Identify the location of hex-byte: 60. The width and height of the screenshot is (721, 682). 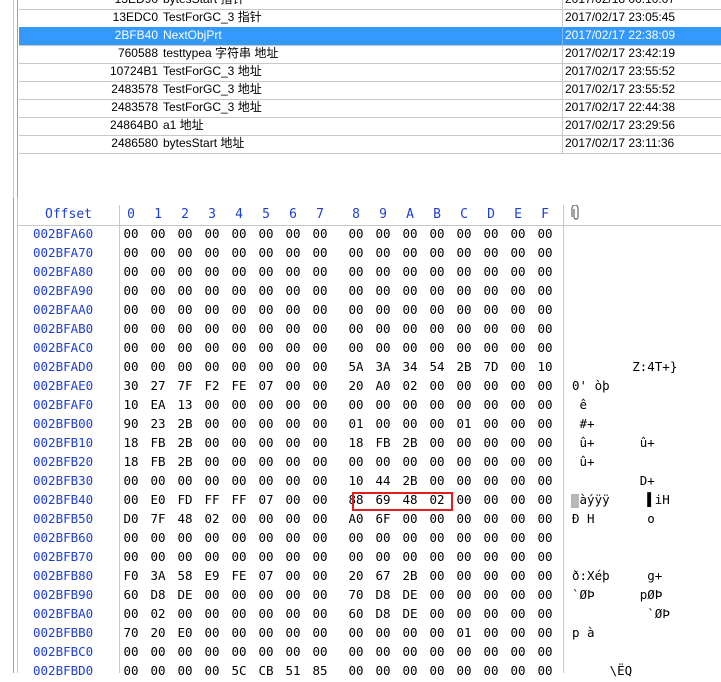
(356, 613).